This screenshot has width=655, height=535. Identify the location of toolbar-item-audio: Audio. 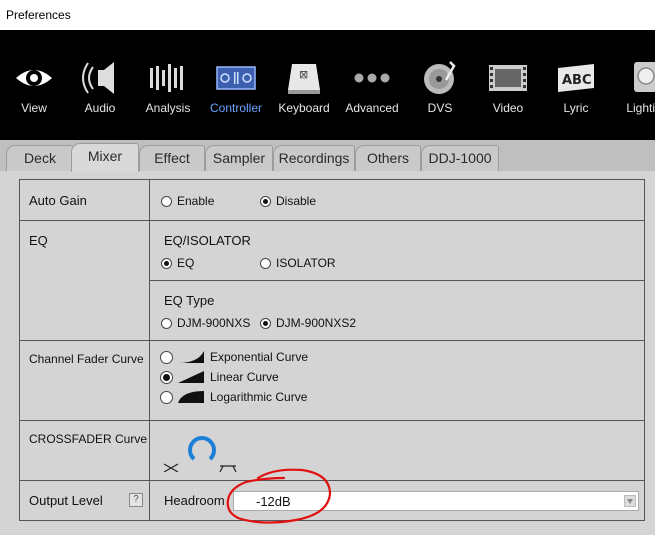
(100, 85).